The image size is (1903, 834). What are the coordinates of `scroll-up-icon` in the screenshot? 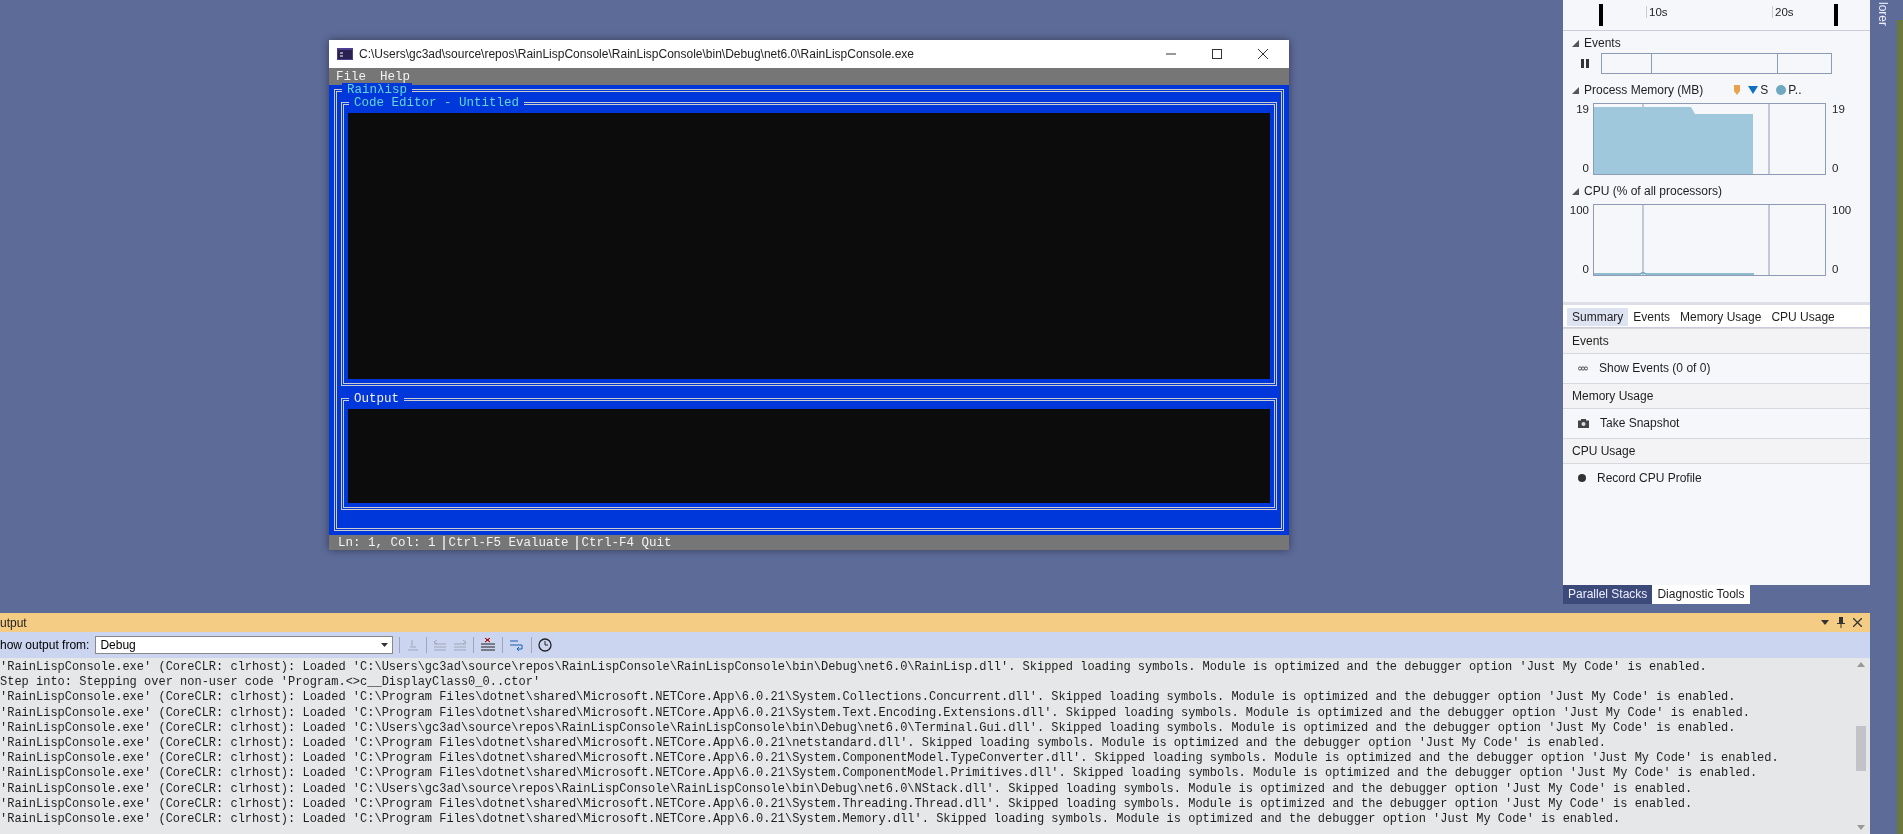 It's located at (1861, 664).